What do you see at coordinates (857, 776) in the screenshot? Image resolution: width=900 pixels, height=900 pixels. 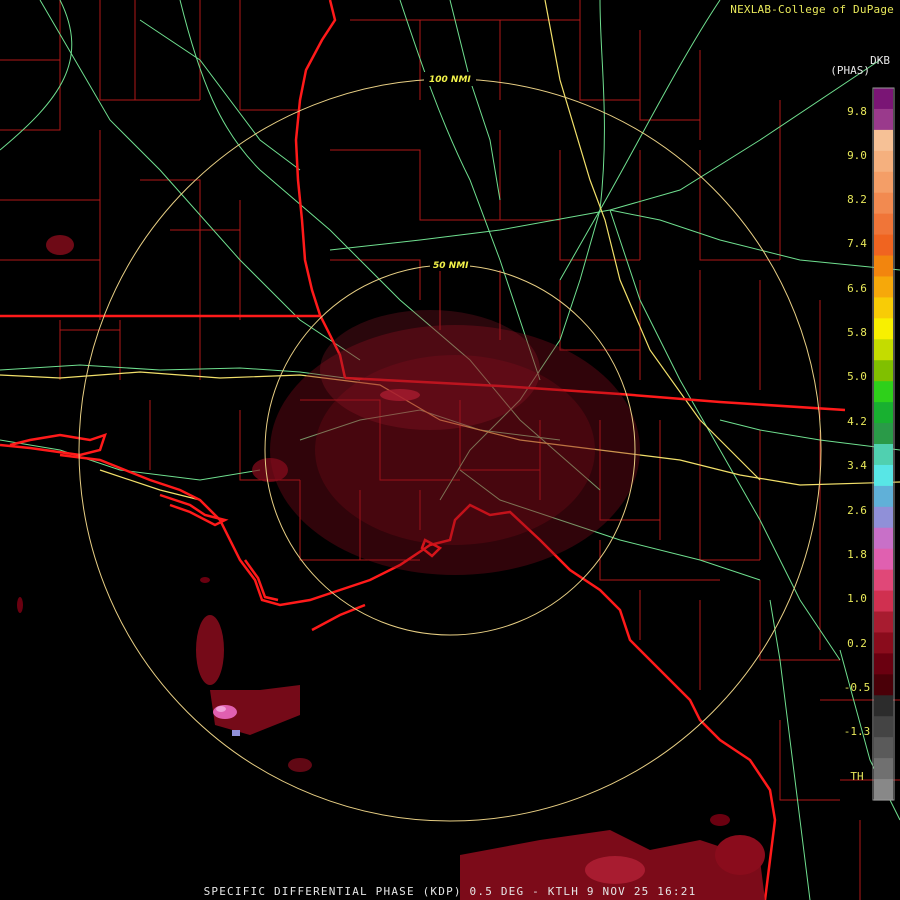 I see `scale-tick: TH` at bounding box center [857, 776].